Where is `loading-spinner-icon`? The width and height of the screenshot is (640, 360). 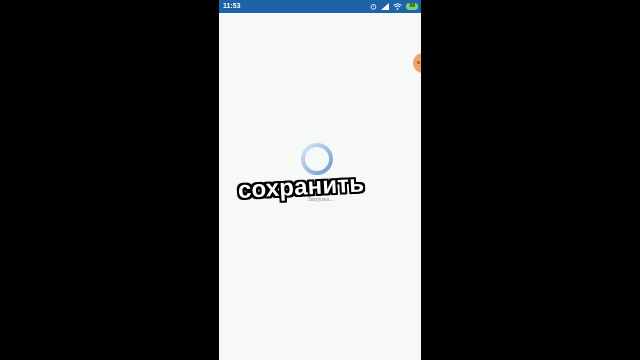
loading-spinner-icon is located at coordinates (317, 159).